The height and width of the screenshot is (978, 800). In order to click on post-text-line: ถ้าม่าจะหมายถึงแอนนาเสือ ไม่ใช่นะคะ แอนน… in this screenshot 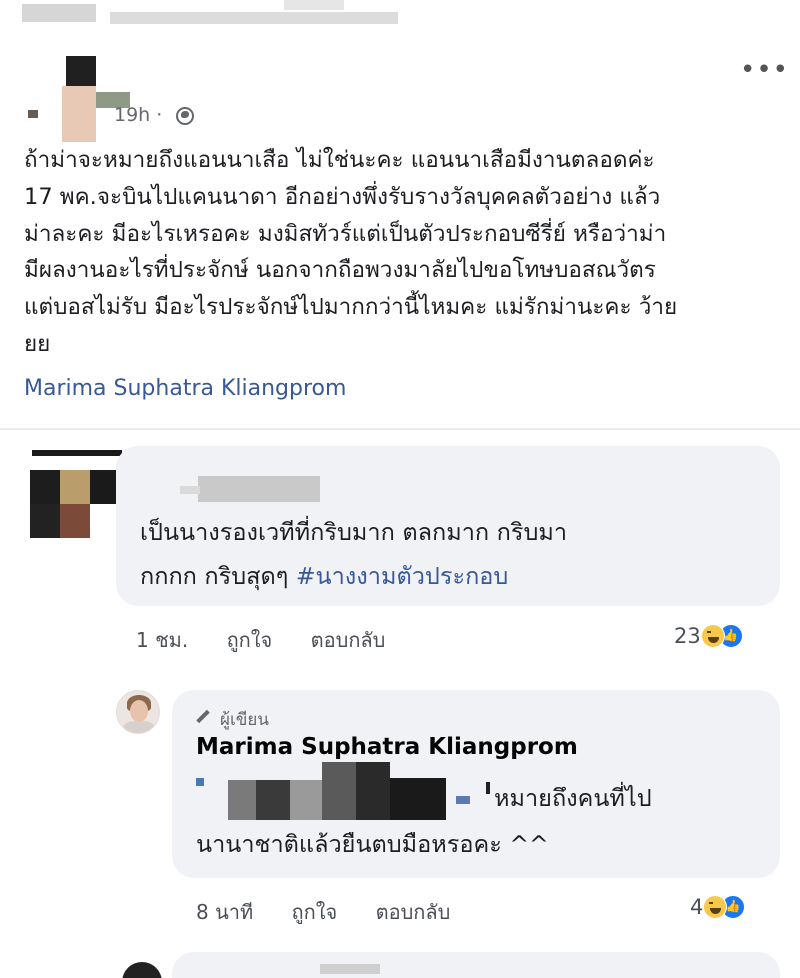, I will do `click(339, 160)`.